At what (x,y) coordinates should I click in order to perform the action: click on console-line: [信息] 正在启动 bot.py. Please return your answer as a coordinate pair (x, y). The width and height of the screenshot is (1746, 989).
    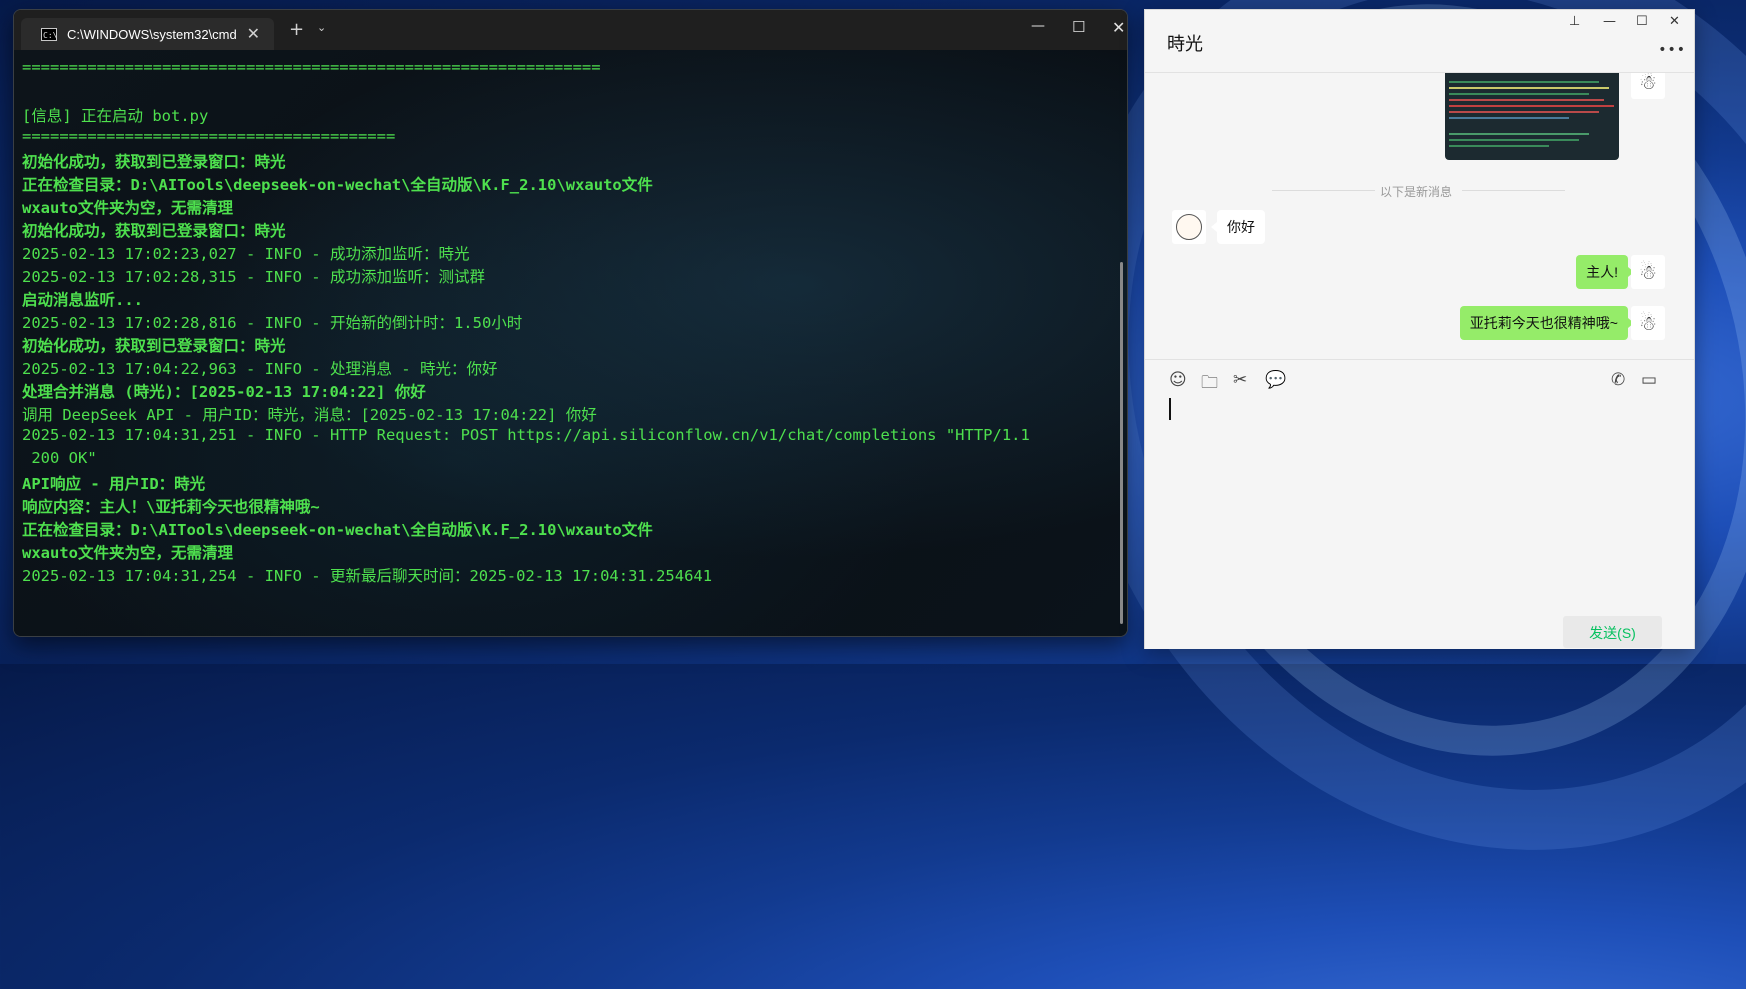
    Looking at the image, I should click on (115, 116).